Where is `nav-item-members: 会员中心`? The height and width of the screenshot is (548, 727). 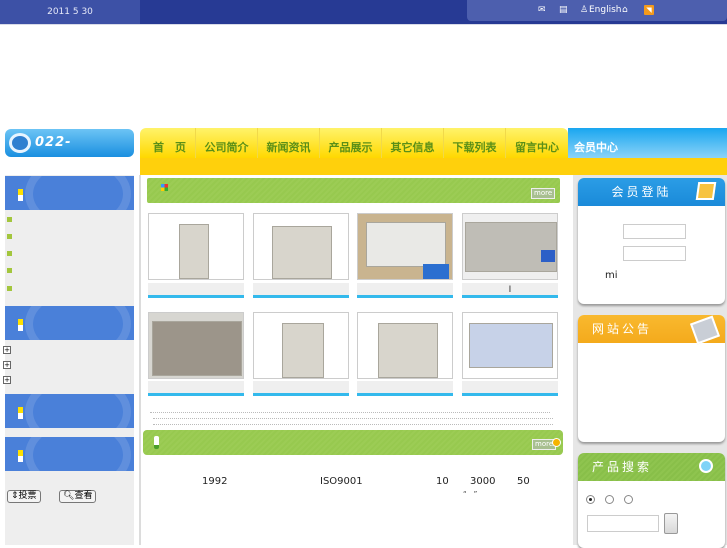 nav-item-members: 会员中心 is located at coordinates (596, 143).